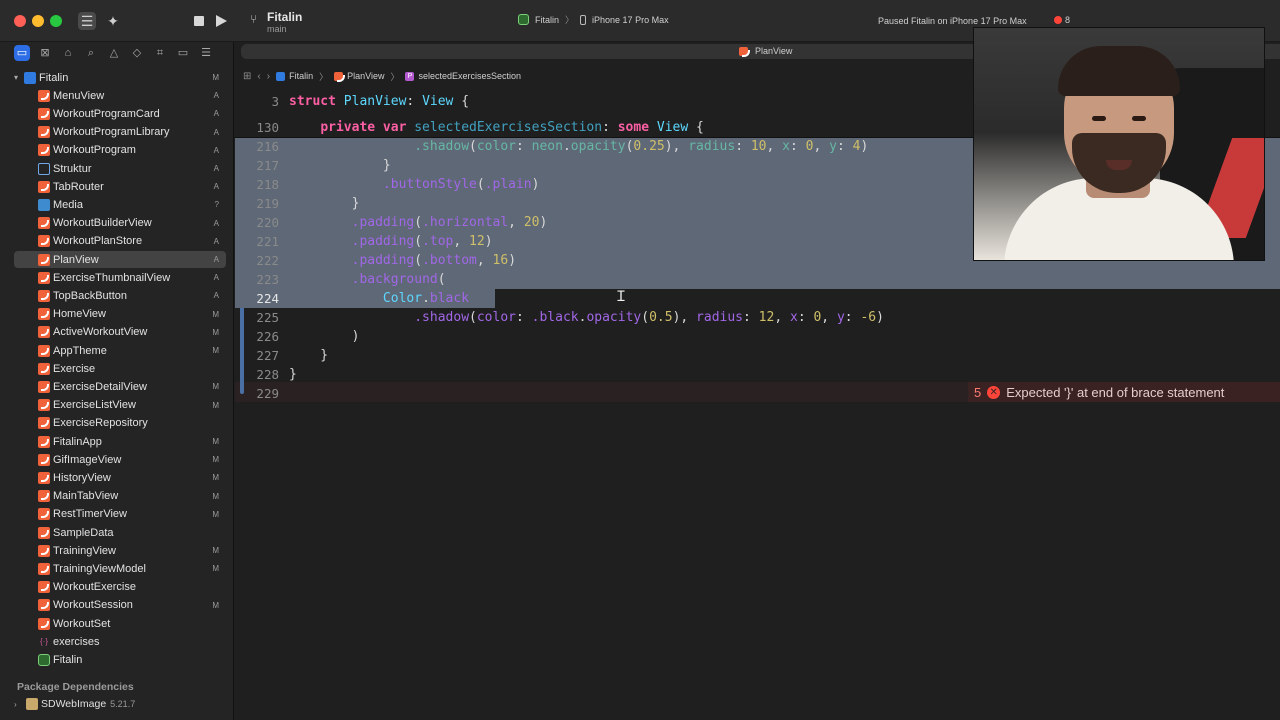 The height and width of the screenshot is (720, 1280). What do you see at coordinates (508, 184) in the screenshot?
I see `code-token: .plain` at bounding box center [508, 184].